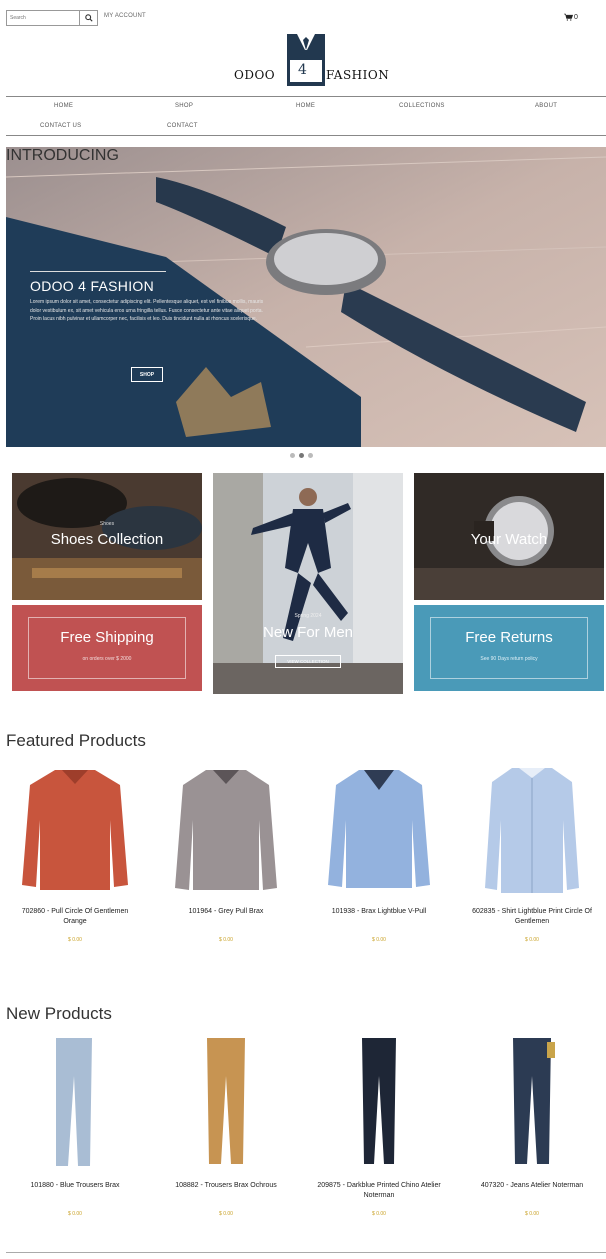 The height and width of the screenshot is (1259, 606). I want to click on returns-frame, so click(509, 648).